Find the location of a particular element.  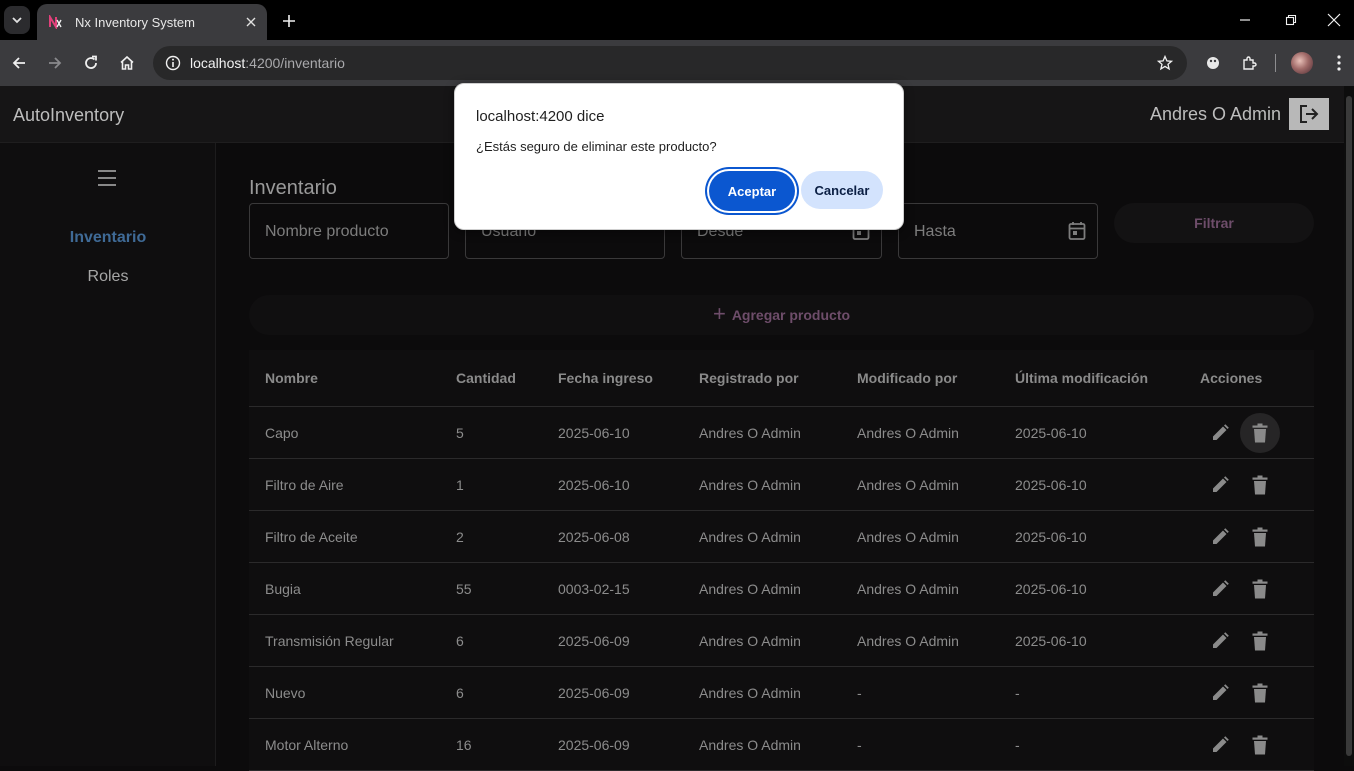

cell-ultima-modificacion: - is located at coordinates (1017, 692).